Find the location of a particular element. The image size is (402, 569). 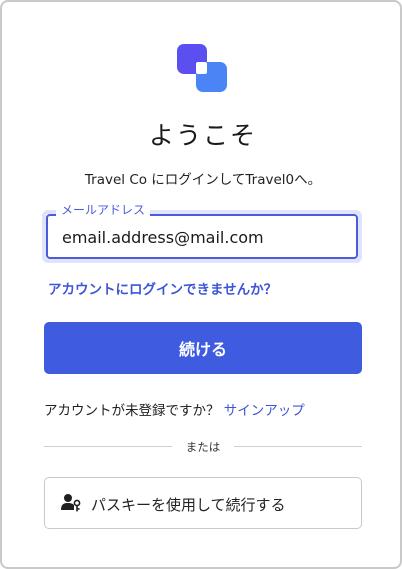

divider-text: または is located at coordinates (203, 447).